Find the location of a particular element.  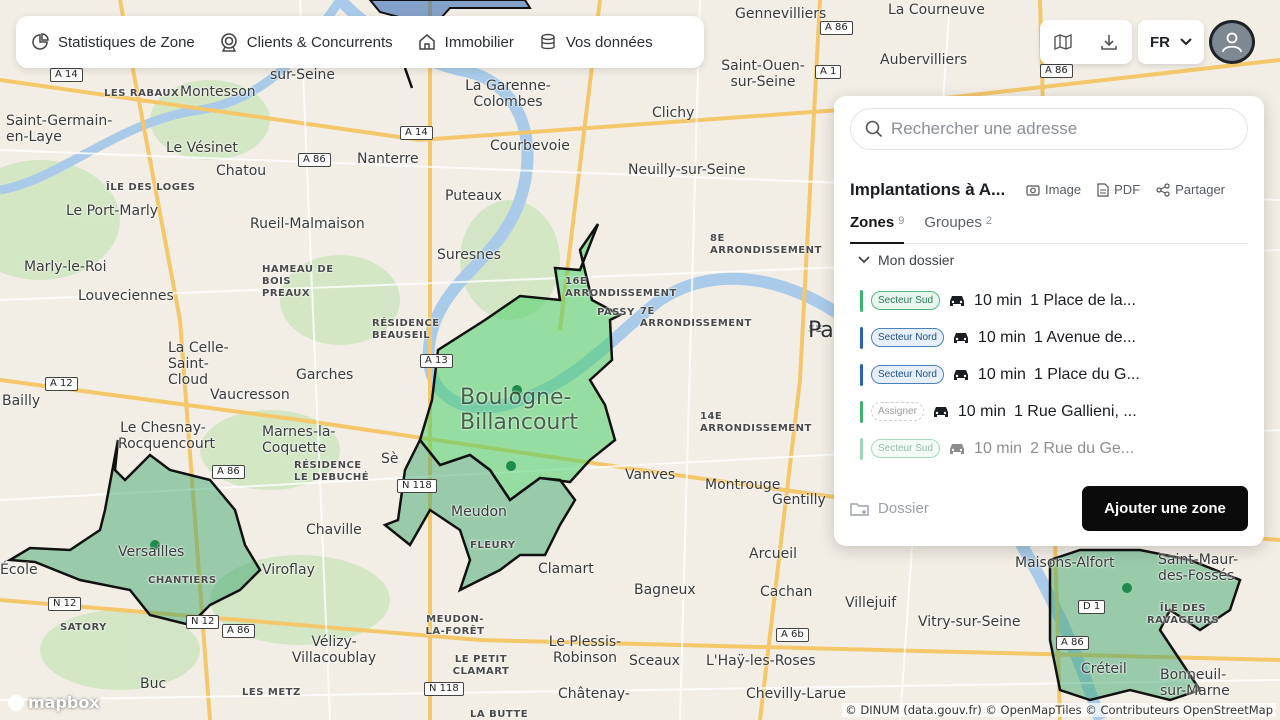

map-label: Maisons-Alfort is located at coordinates (1065, 563).